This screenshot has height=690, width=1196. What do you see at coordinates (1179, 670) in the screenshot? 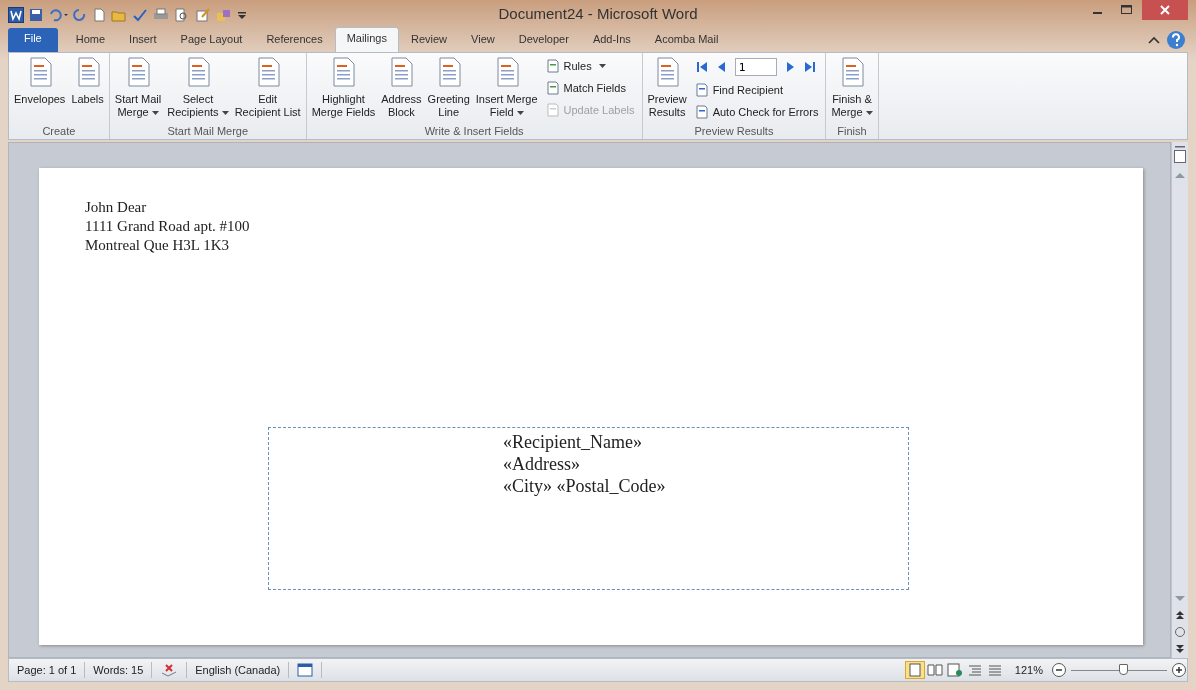
I see `zoom-in-icon` at bounding box center [1179, 670].